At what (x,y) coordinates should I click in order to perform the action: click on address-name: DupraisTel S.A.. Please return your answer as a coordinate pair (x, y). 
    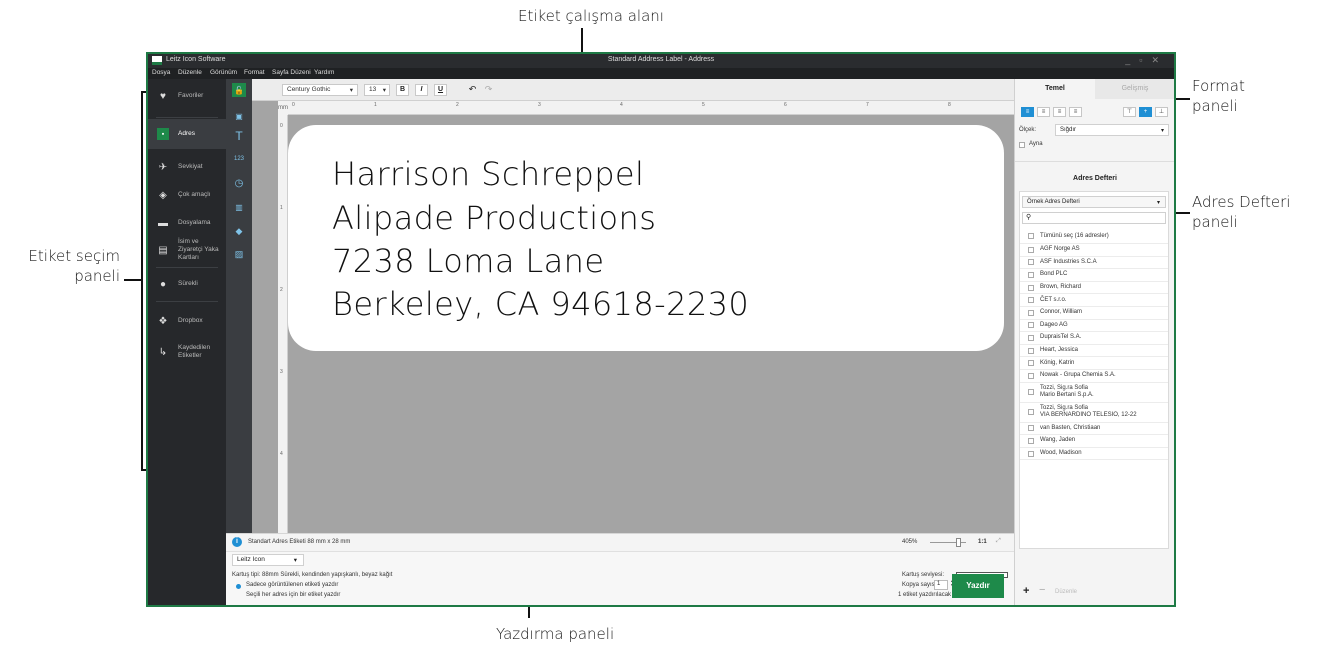
    Looking at the image, I should click on (1061, 337).